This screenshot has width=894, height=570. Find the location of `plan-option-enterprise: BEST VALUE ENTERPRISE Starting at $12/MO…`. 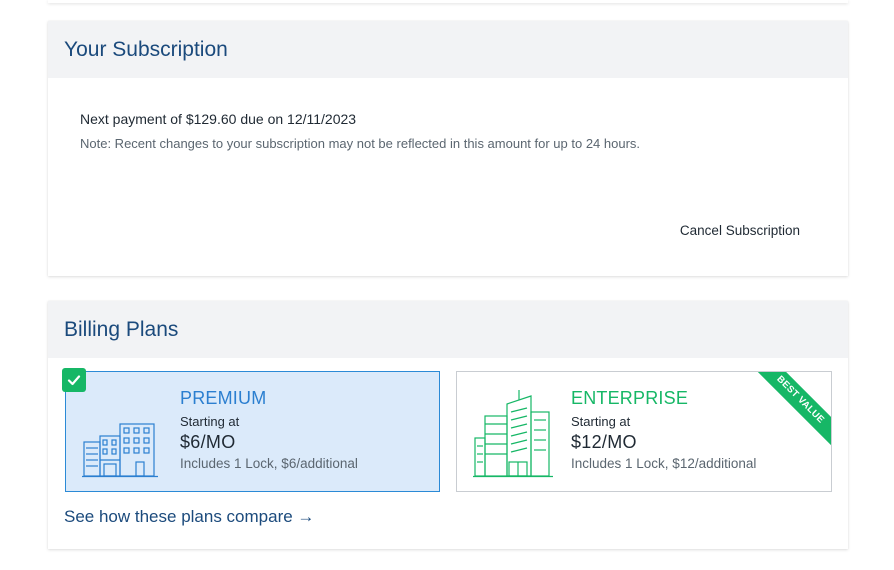

plan-option-enterprise: BEST VALUE ENTERPRISE Starting at $12/MO… is located at coordinates (644, 431).